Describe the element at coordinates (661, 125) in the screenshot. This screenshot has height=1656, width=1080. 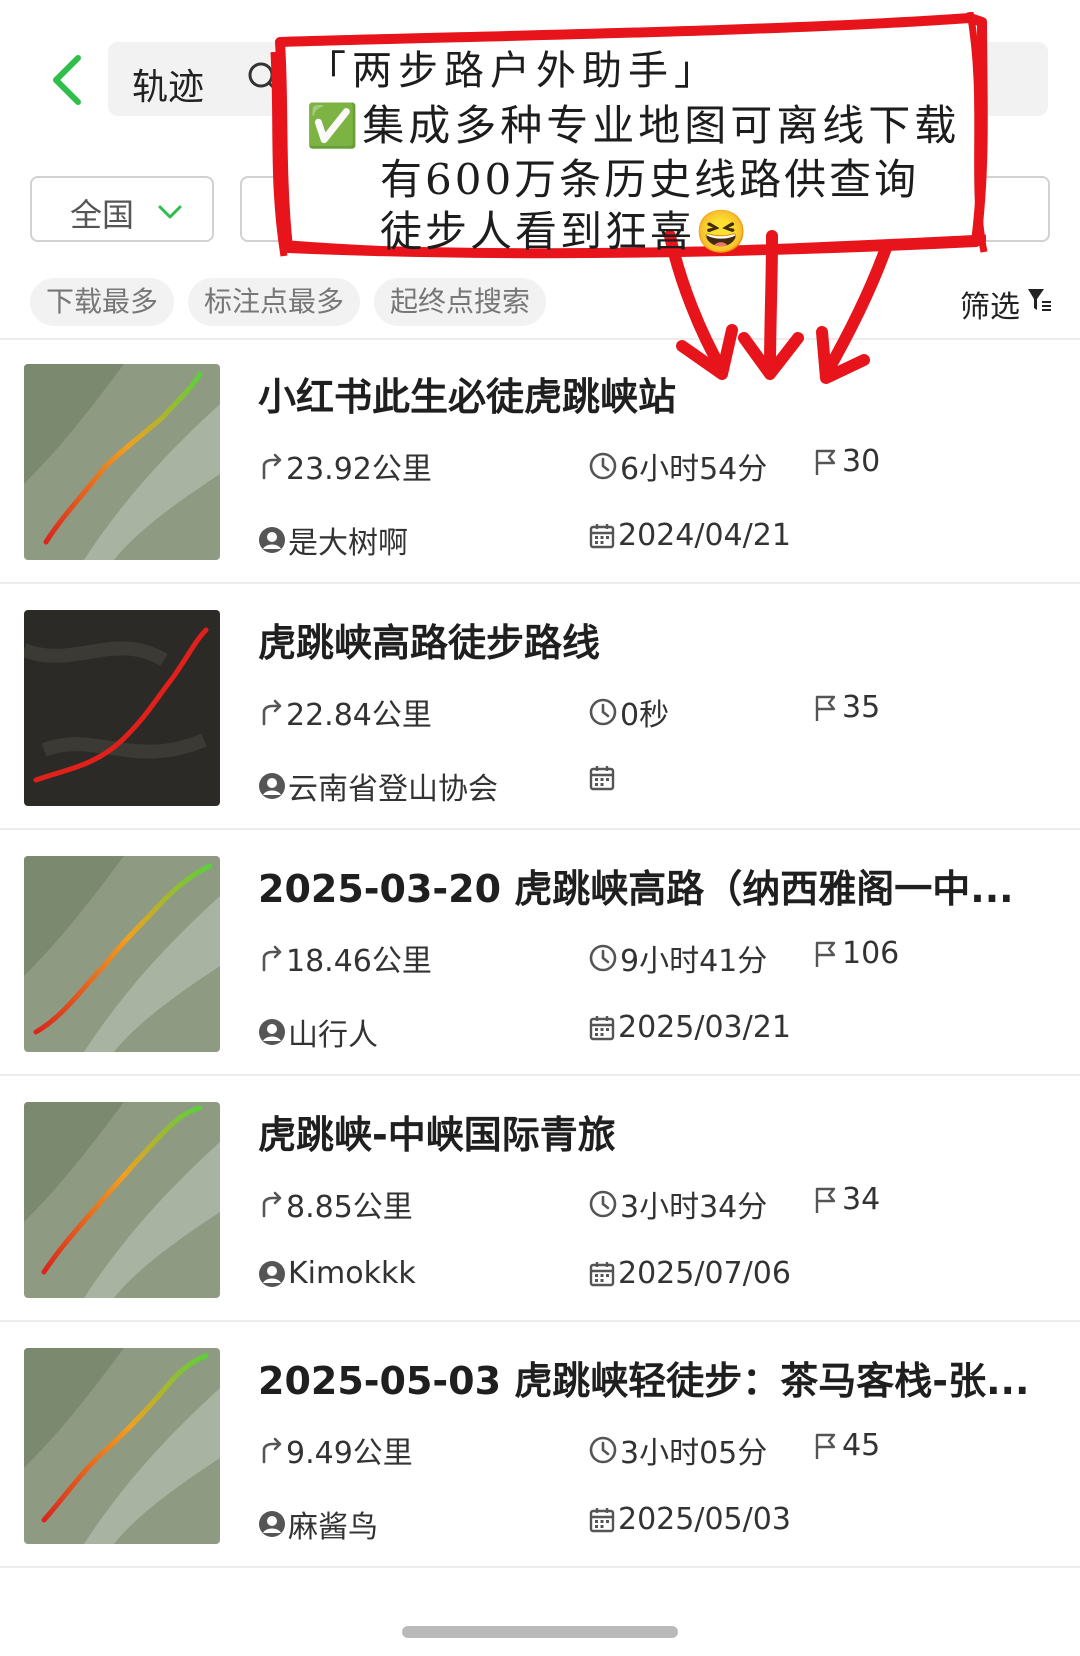
I see `annotation-line-2-text: 集成多种专业地图可离线下载` at that location.